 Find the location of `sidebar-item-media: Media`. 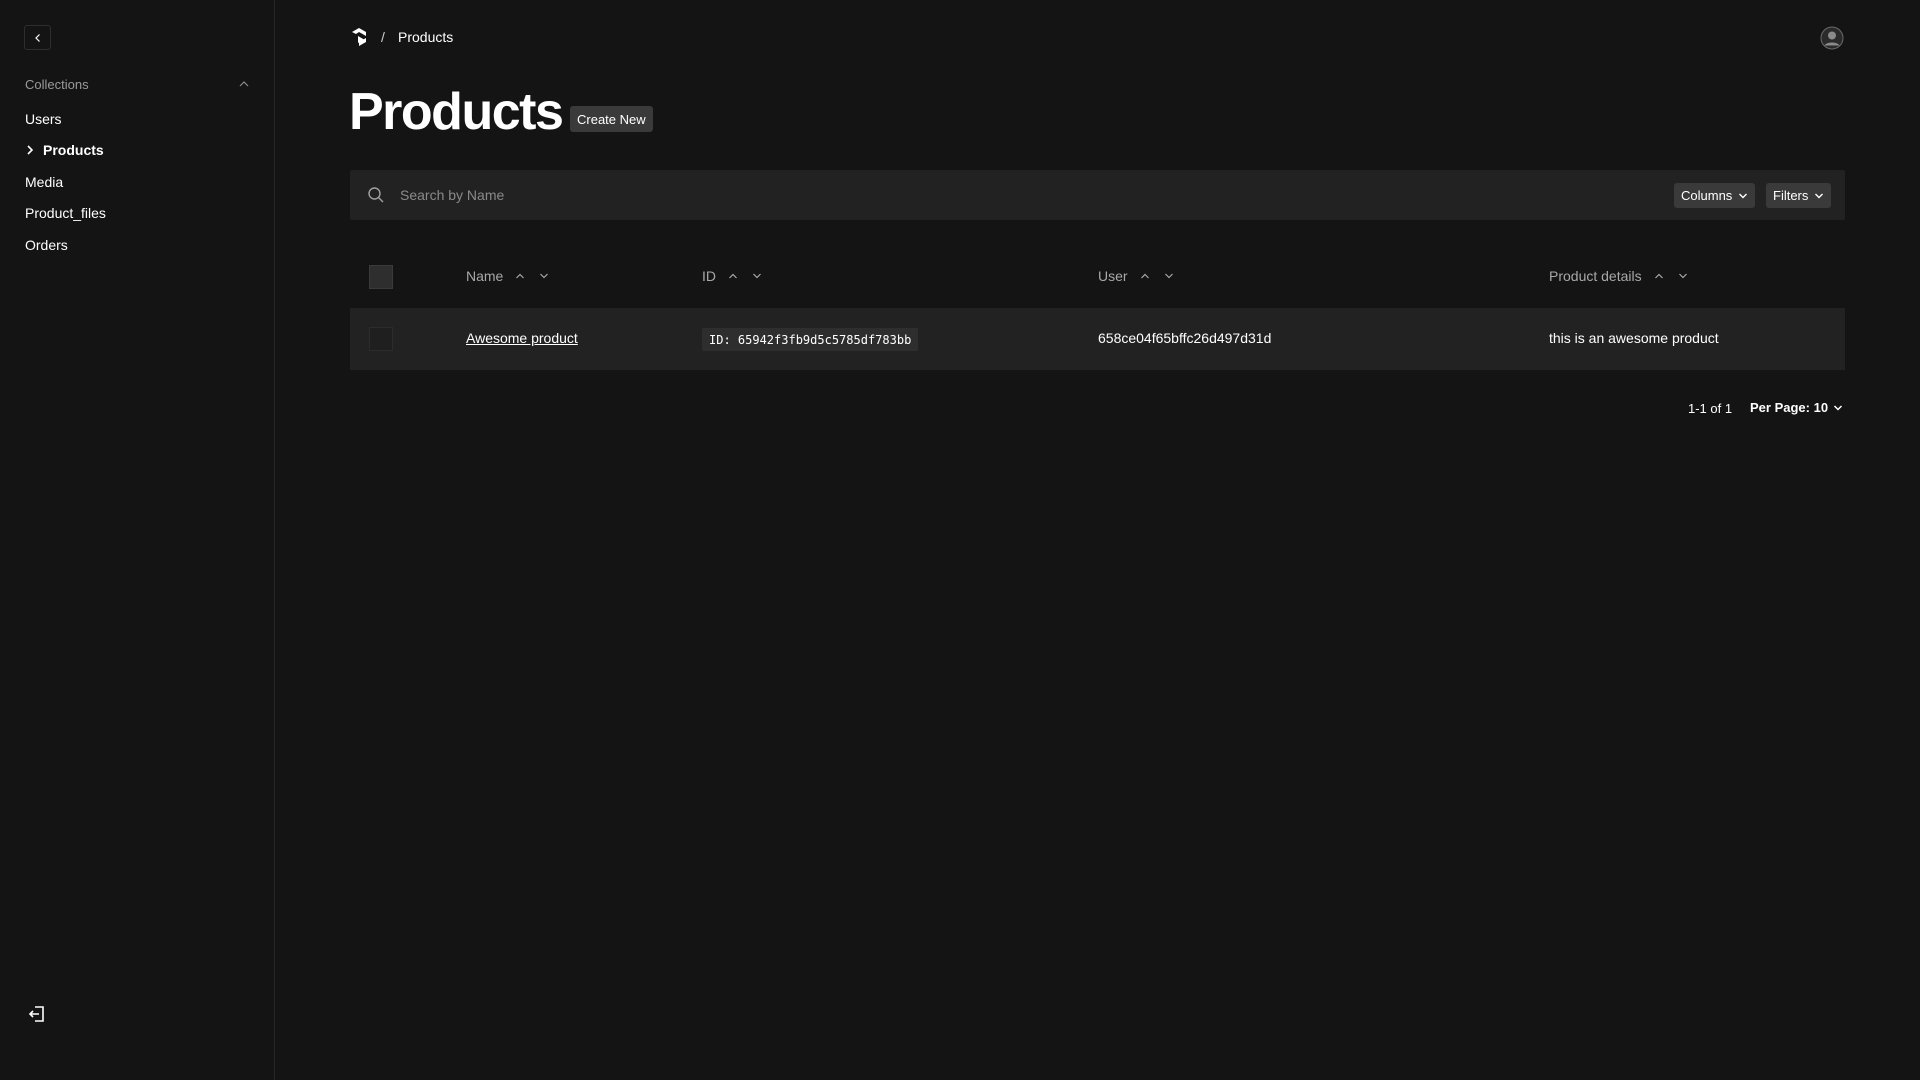

sidebar-item-media: Media is located at coordinates (137, 182).